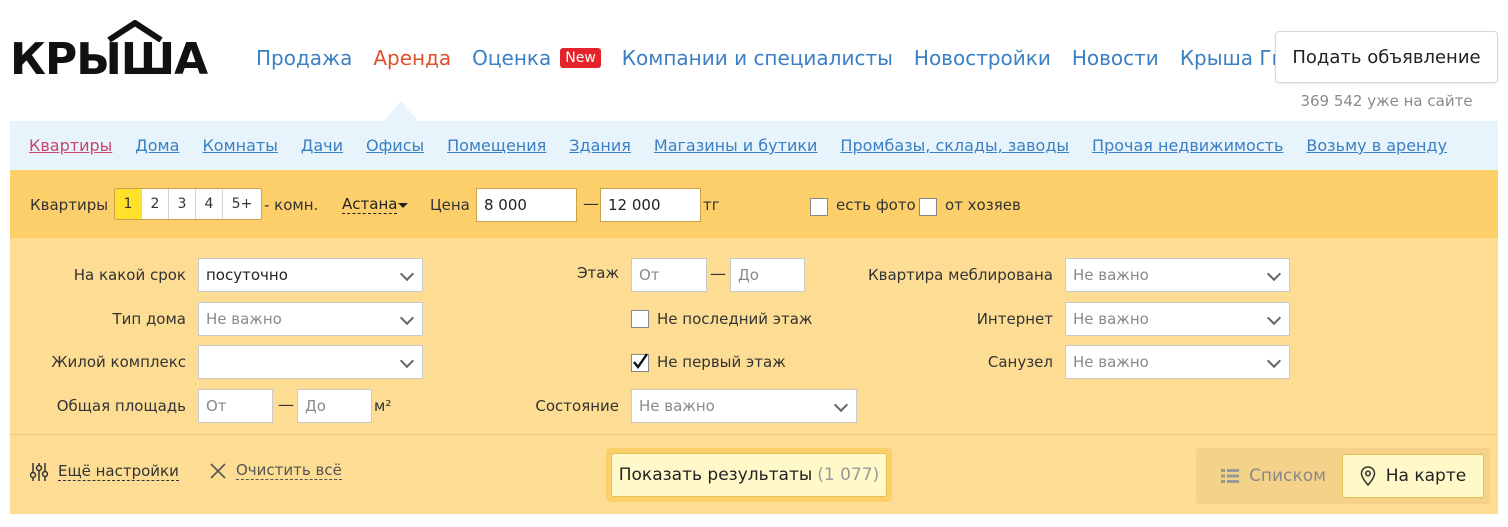 The width and height of the screenshot is (1508, 527). Describe the element at coordinates (1376, 145) in the screenshot. I see `category-want-to-rent: Возьму в аренду` at that location.